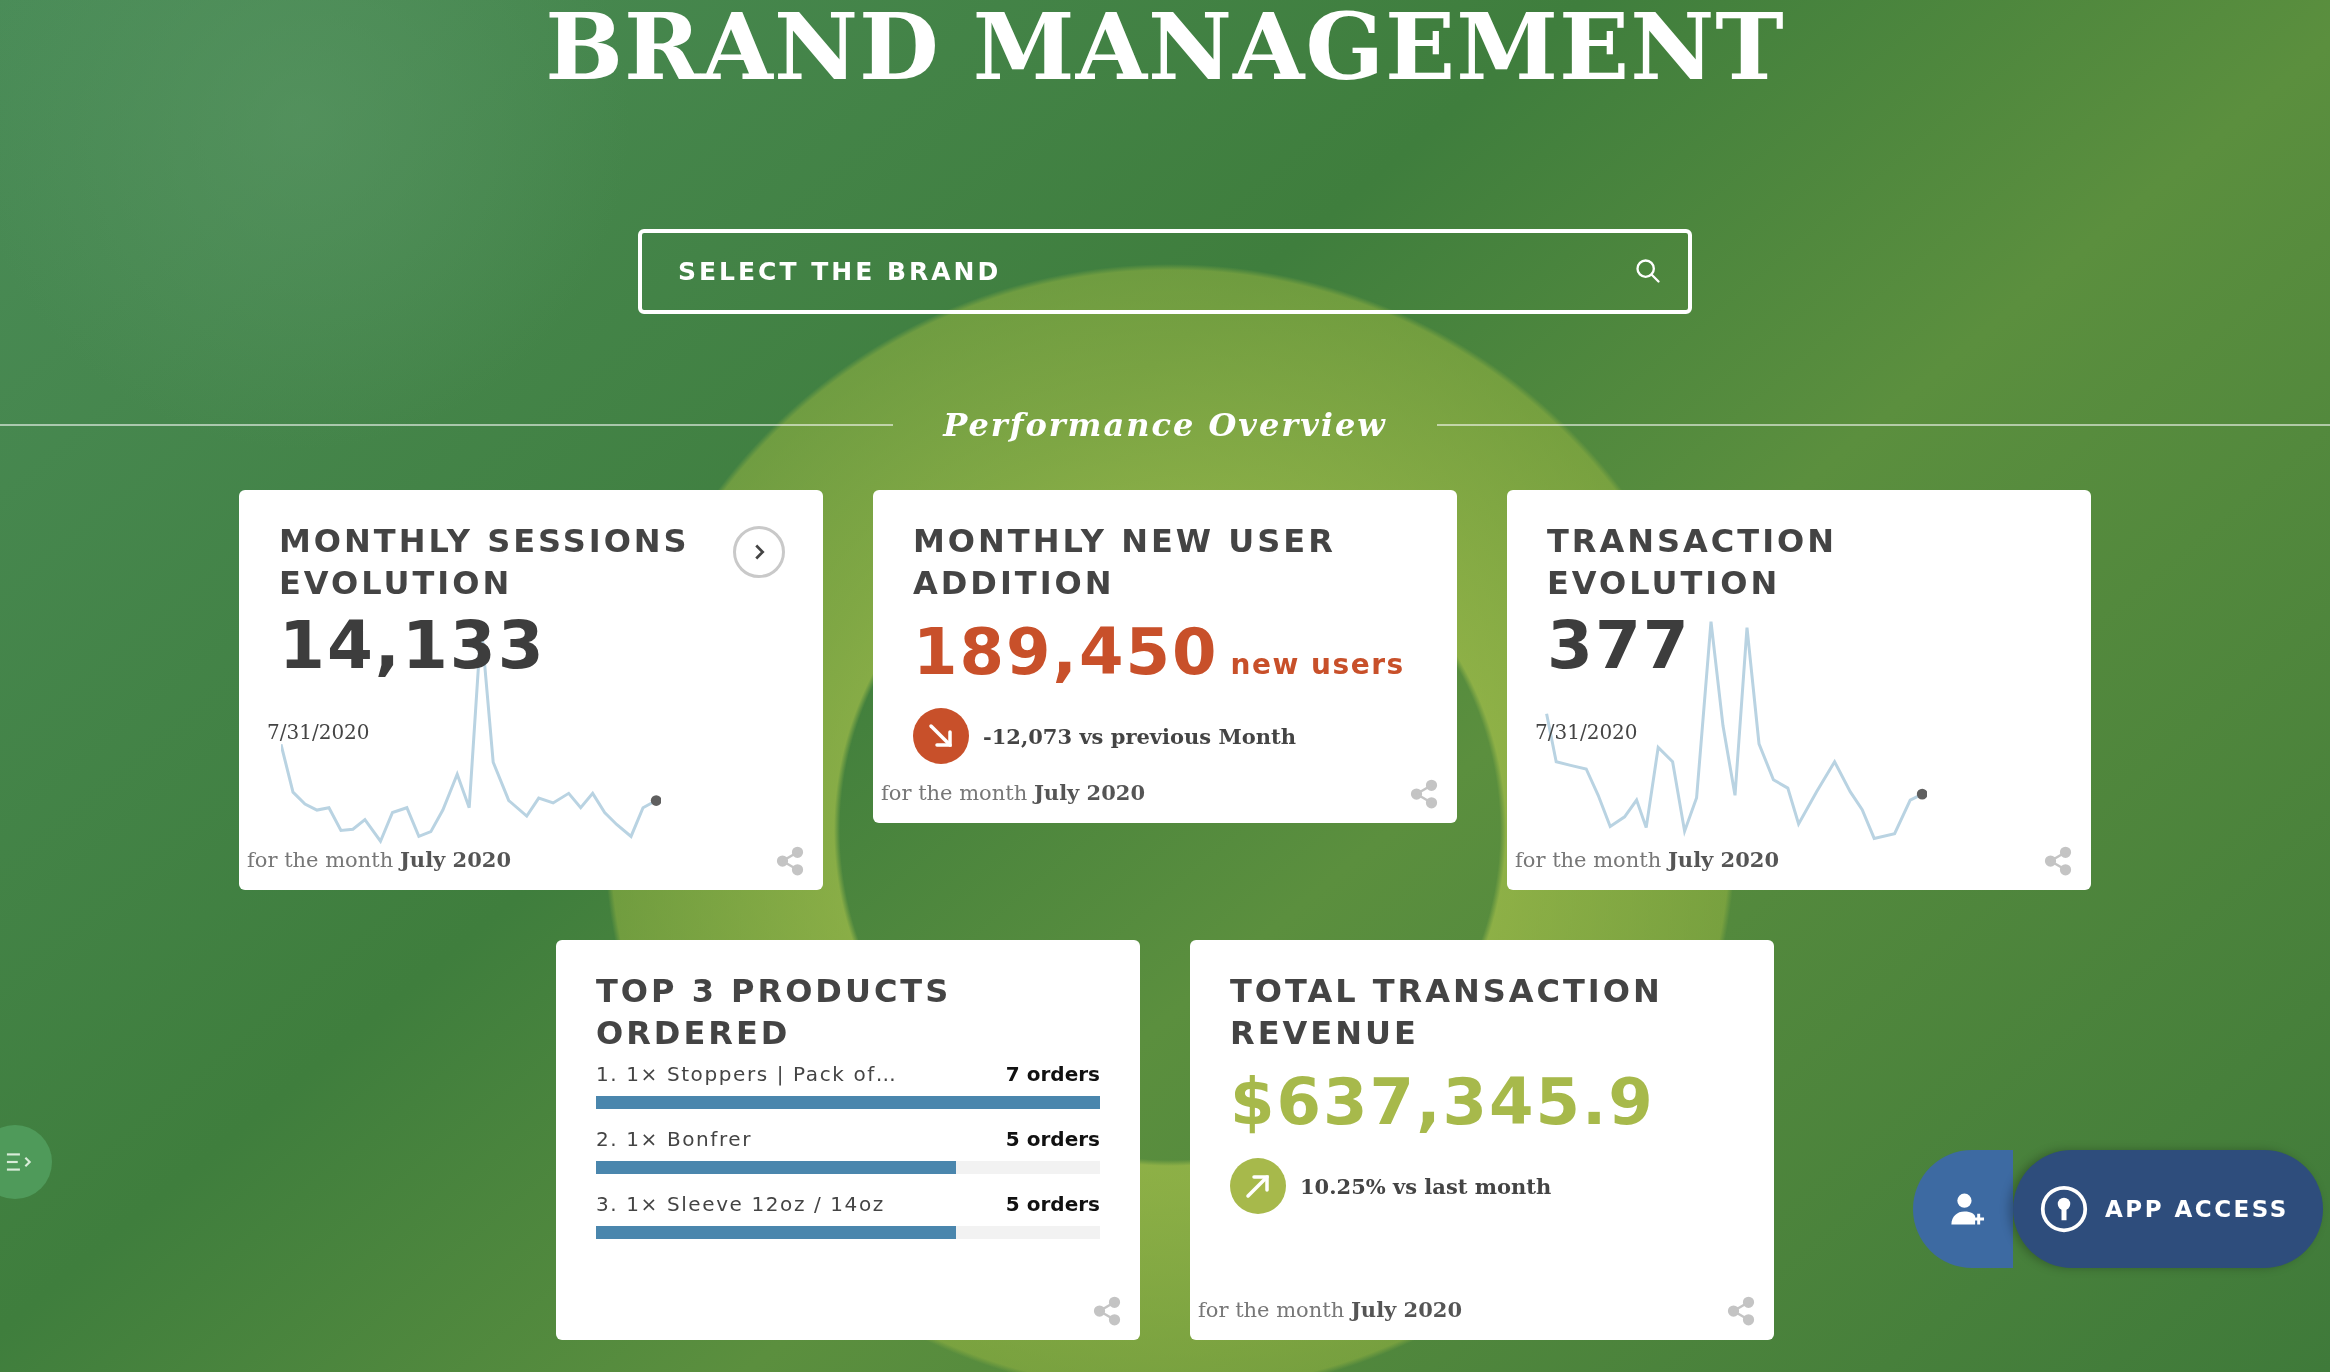 The width and height of the screenshot is (2330, 1372). I want to click on order-count: 7 orders, so click(1052, 1074).